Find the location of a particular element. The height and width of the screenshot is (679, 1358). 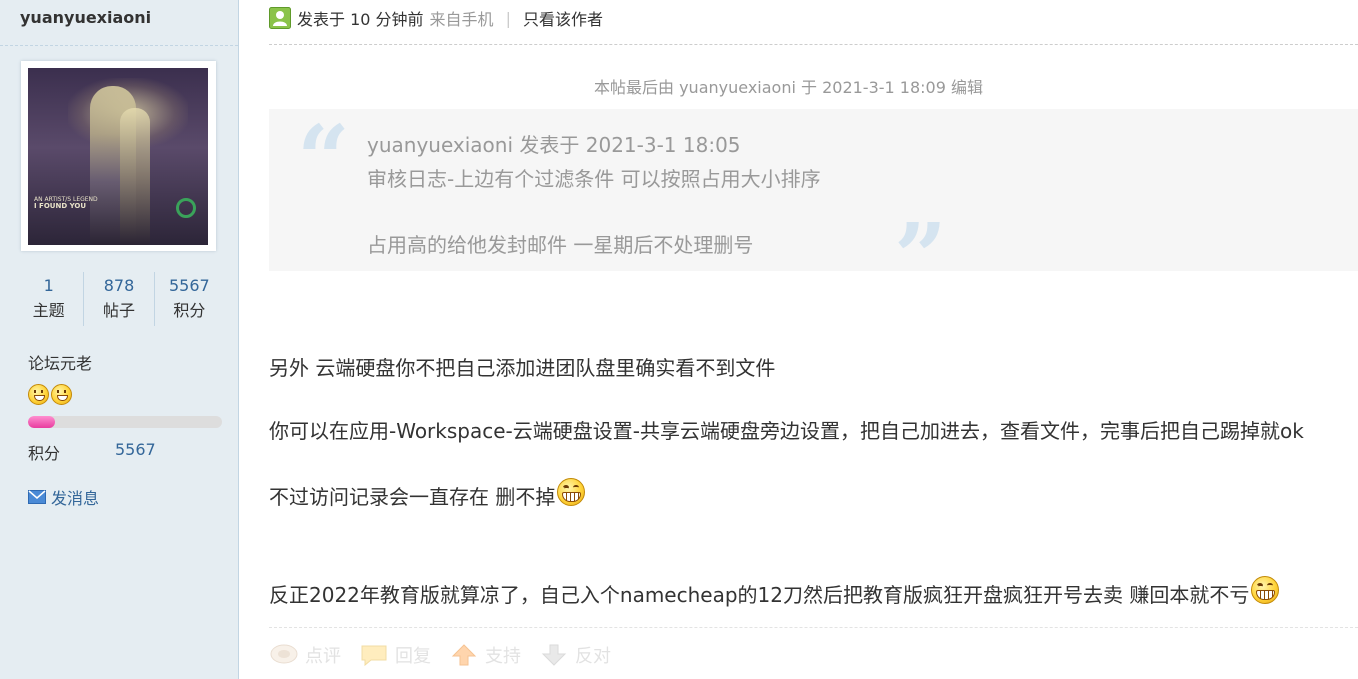

stat-value: 5567 is located at coordinates (189, 285).